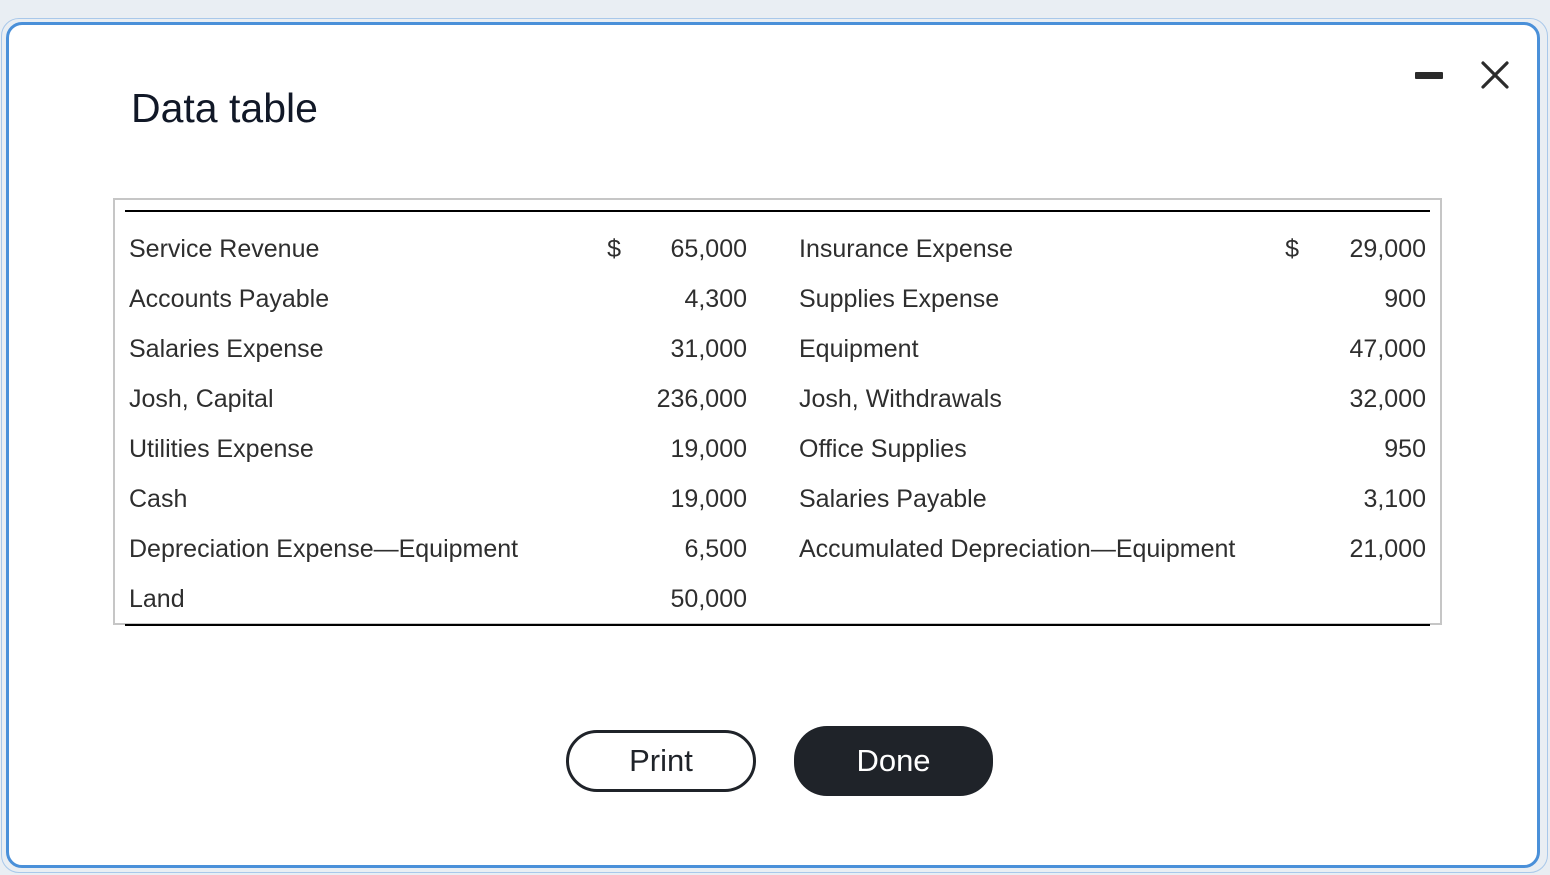 This screenshot has width=1550, height=875. What do you see at coordinates (201, 398) in the screenshot?
I see `left-account-label: Josh, Capital` at bounding box center [201, 398].